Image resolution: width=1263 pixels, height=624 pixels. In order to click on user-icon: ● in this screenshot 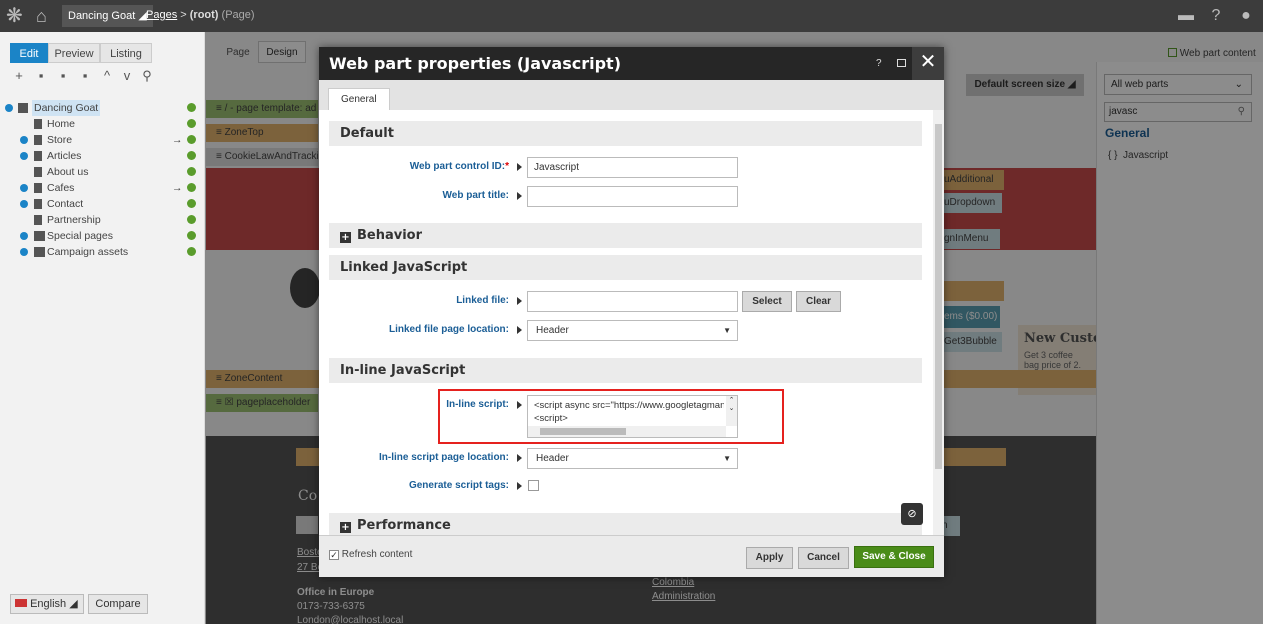, I will do `click(1246, 16)`.